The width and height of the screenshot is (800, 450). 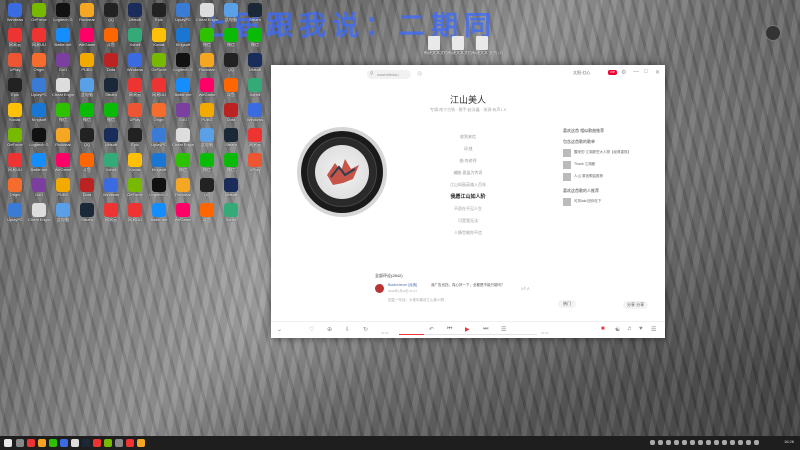 I want to click on next-icon: ⏭, so click(x=485, y=329).